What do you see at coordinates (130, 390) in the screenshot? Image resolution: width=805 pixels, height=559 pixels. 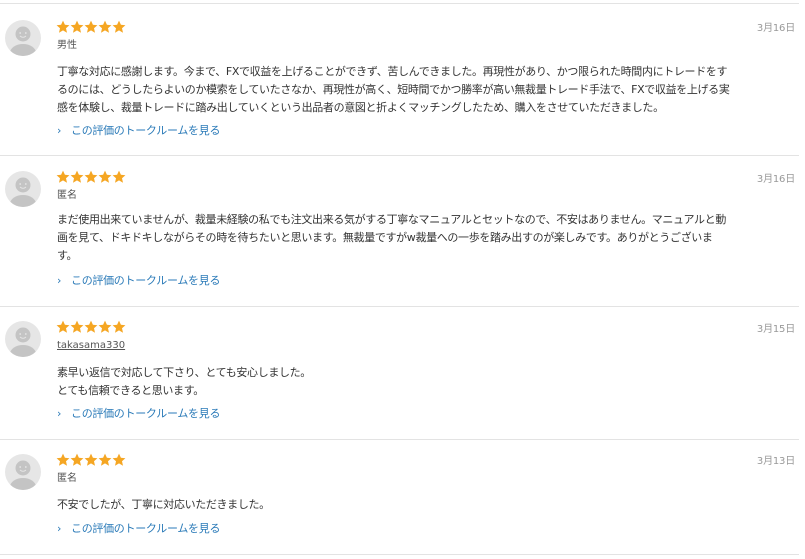 I see `review-text-line: とても信頼できると思います。` at bounding box center [130, 390].